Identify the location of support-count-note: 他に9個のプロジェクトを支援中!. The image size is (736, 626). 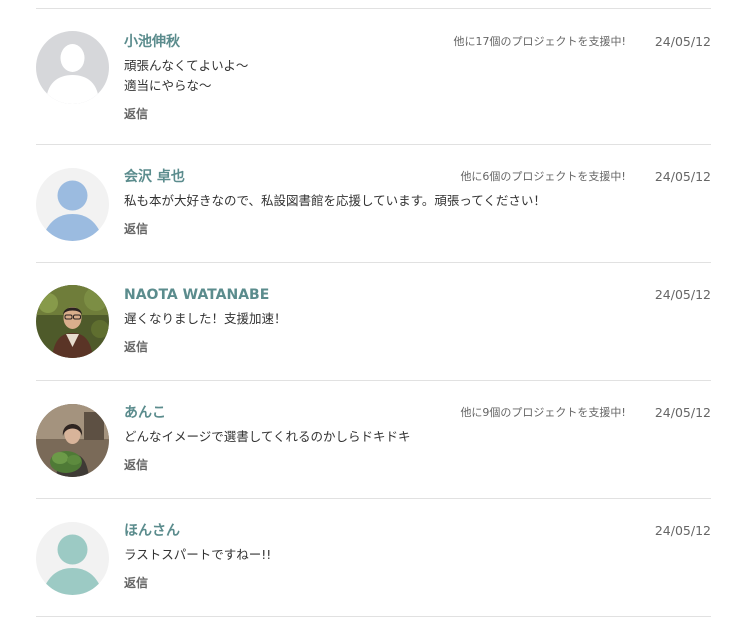
(543, 412).